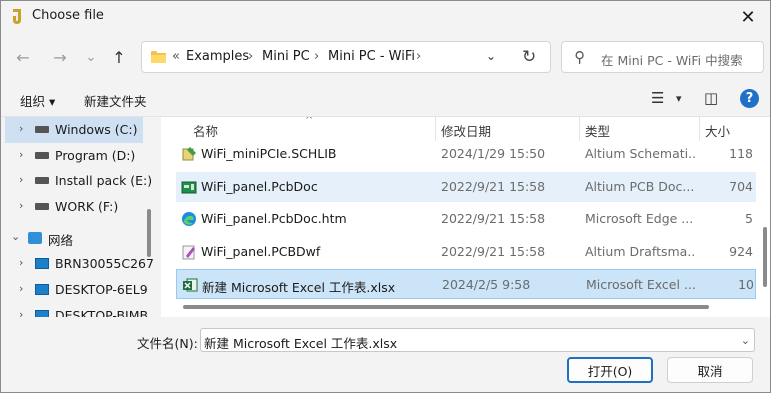 This screenshot has height=393, width=771. I want to click on sidebar-item-install-pack-e: › Install pack (E:), so click(78, 181).